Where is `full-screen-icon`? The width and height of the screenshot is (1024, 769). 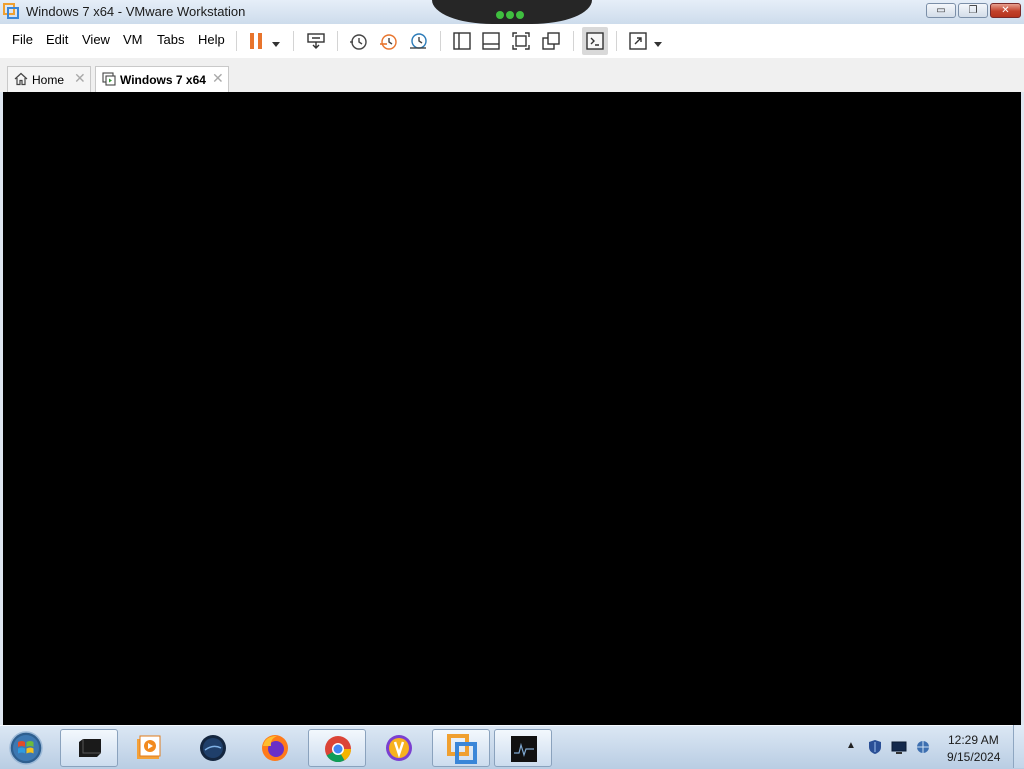
full-screen-icon is located at coordinates (521, 41).